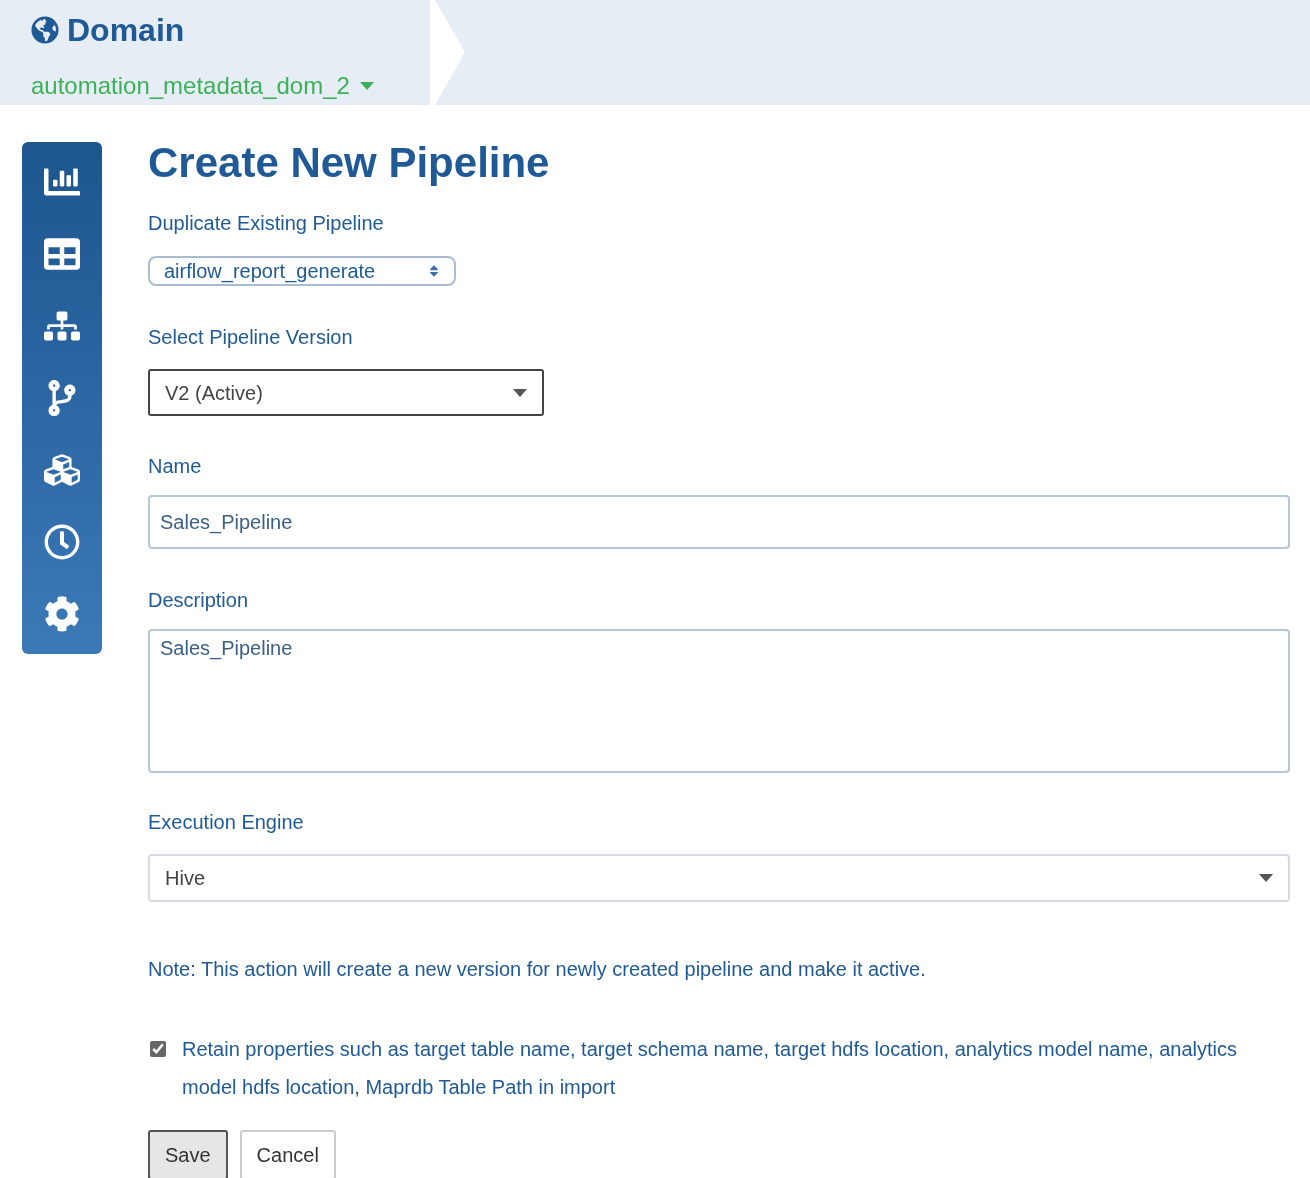  Describe the element at coordinates (62, 254) in the screenshot. I see `table-icon` at that location.